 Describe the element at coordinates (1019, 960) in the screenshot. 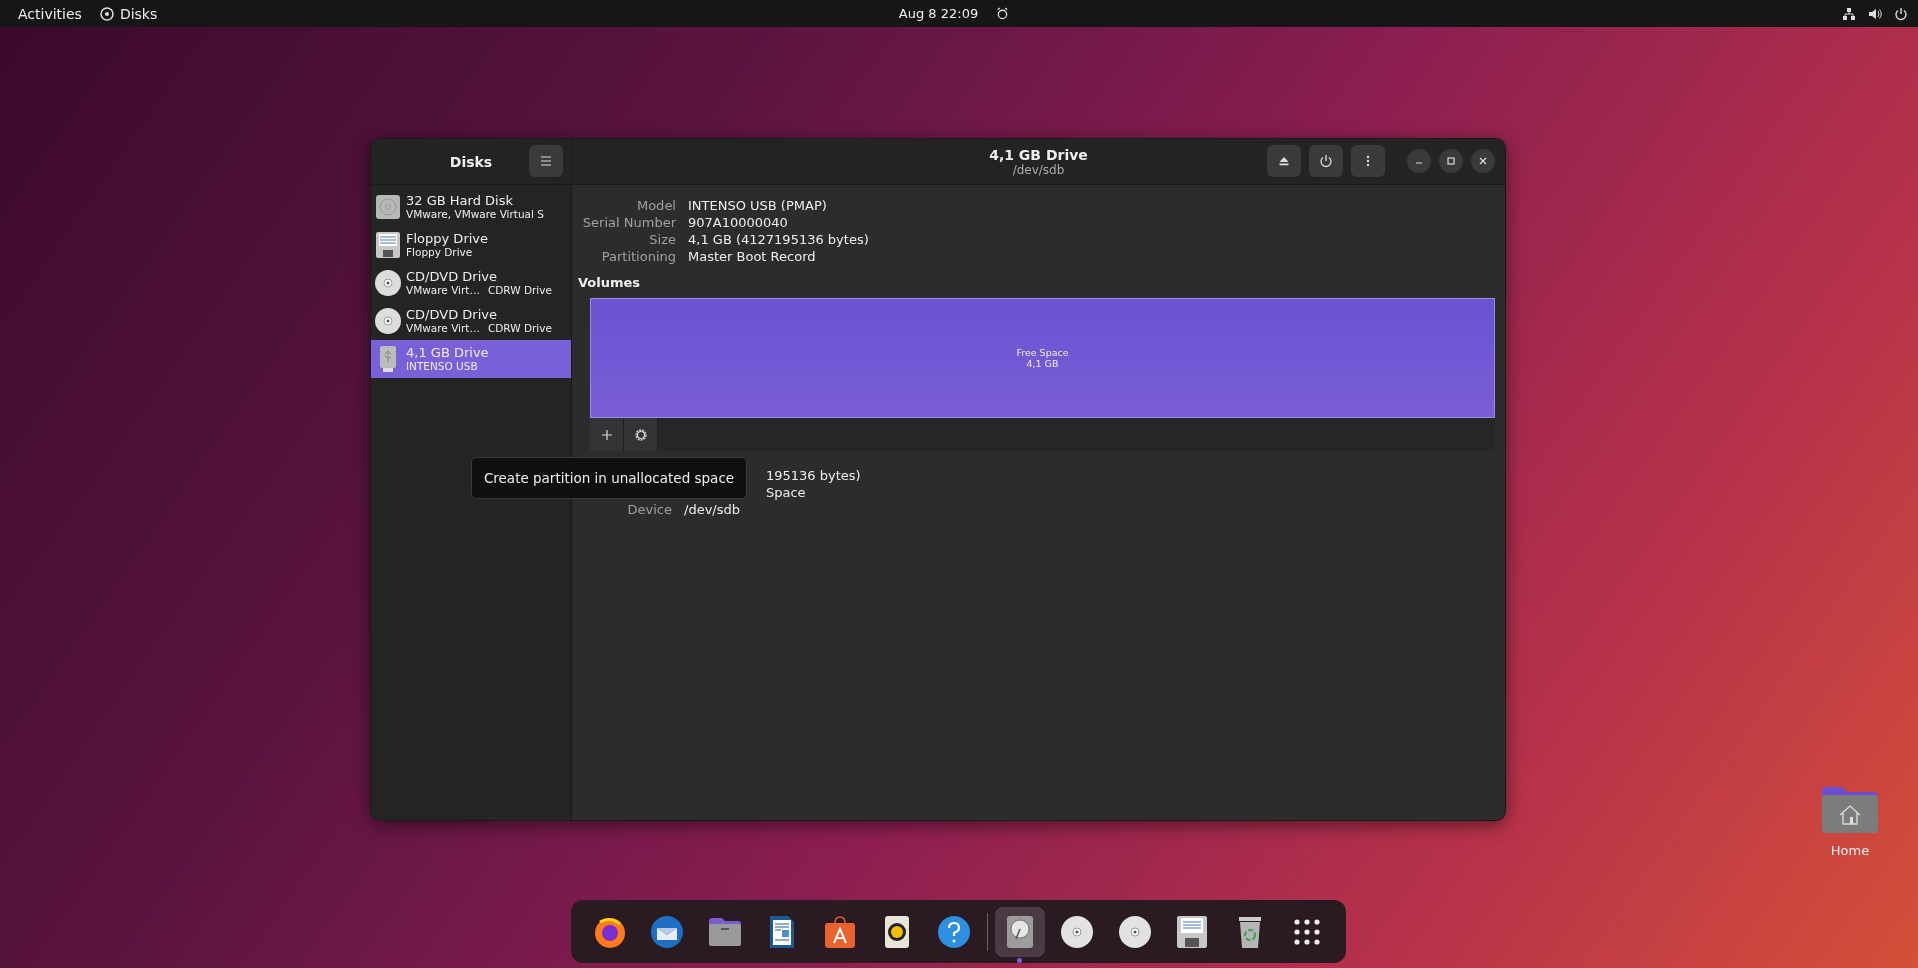

I see `running-indicator` at that location.